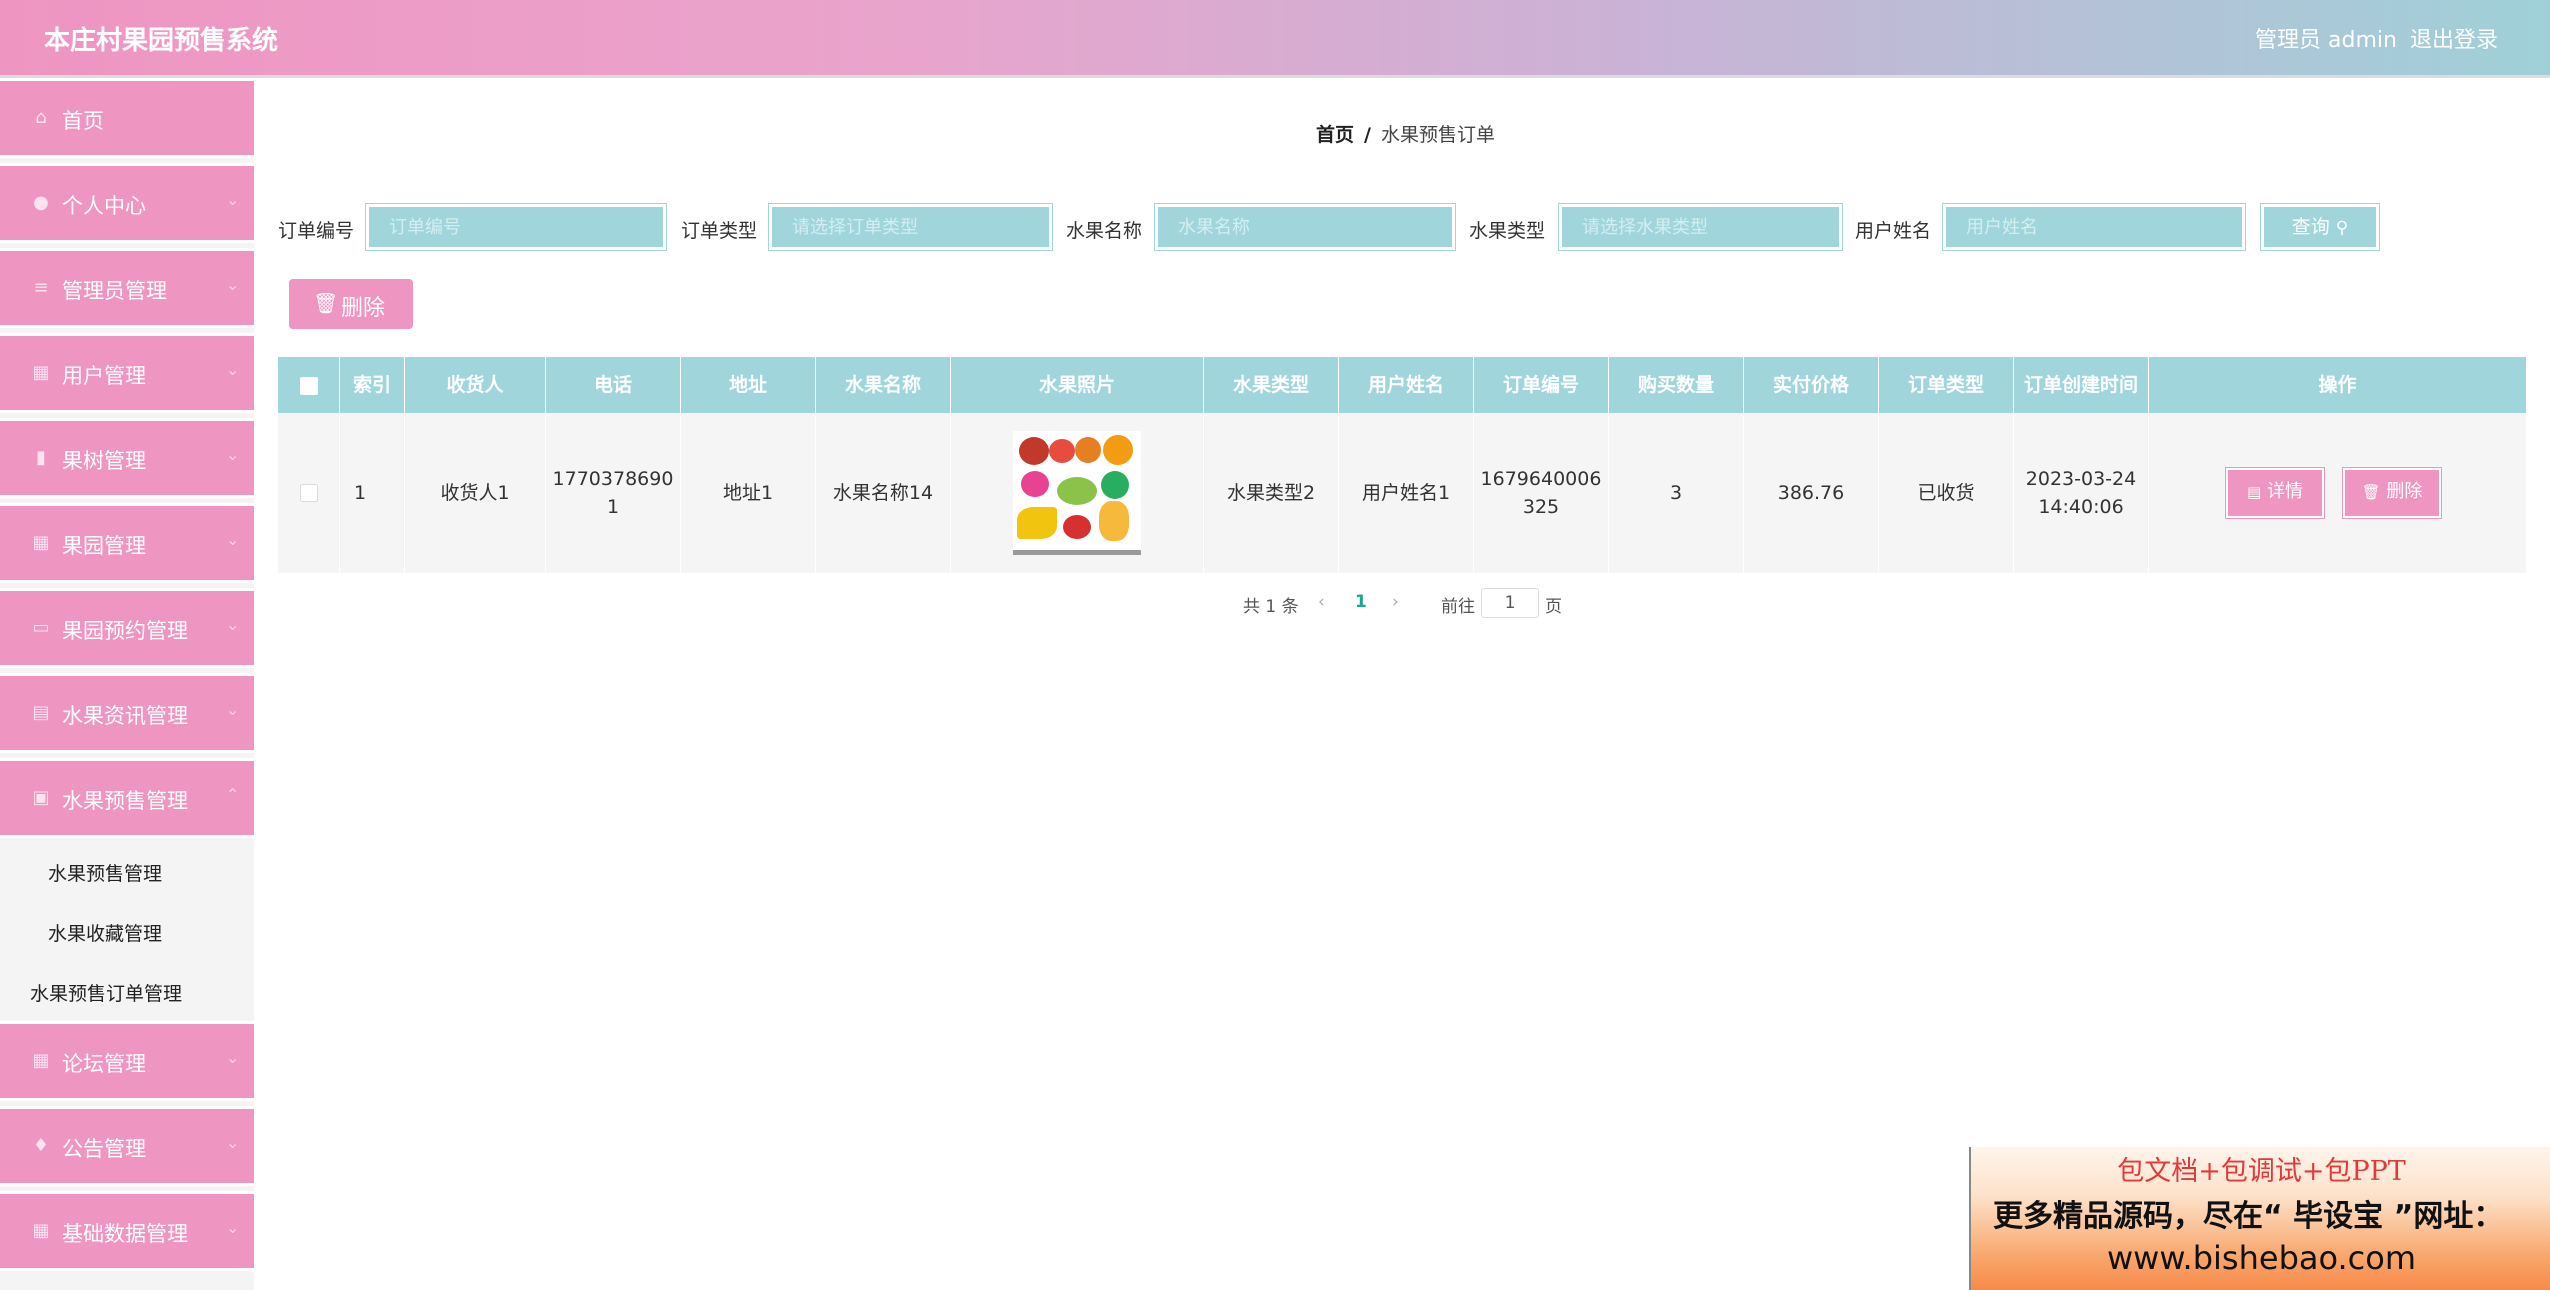  What do you see at coordinates (1104, 231) in the screenshot?
I see `fruit-name-label: 水果名称` at bounding box center [1104, 231].